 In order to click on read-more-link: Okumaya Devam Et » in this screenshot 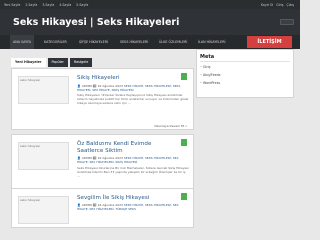, I will do `click(170, 126)`.